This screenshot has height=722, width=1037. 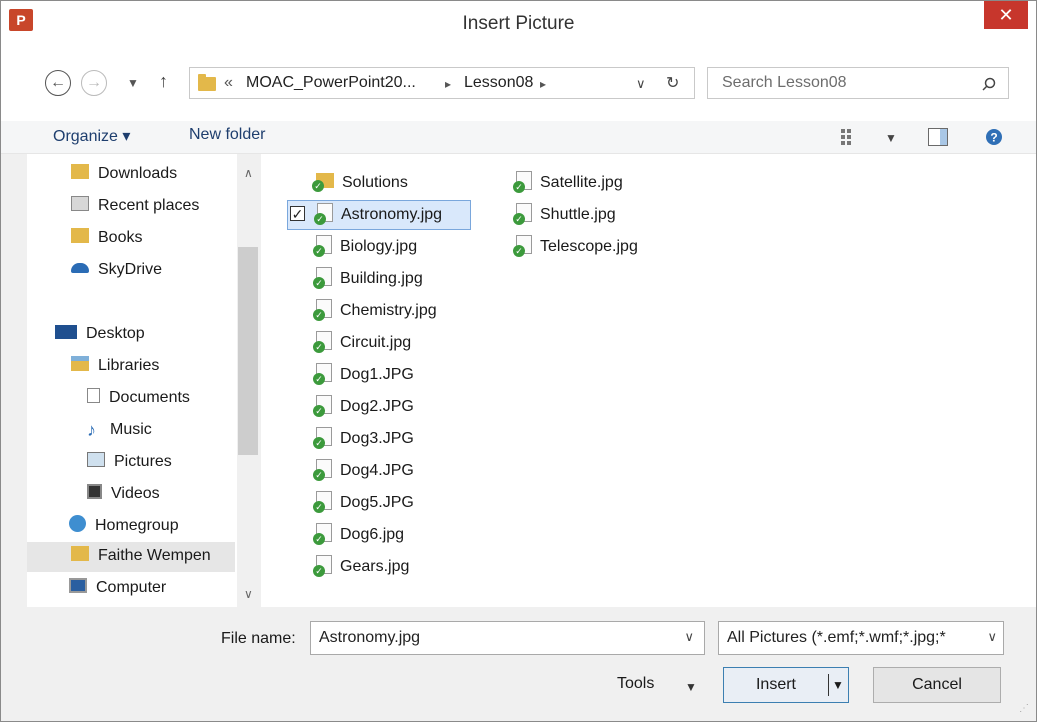 I want to click on user-folder-icon, so click(x=80, y=554).